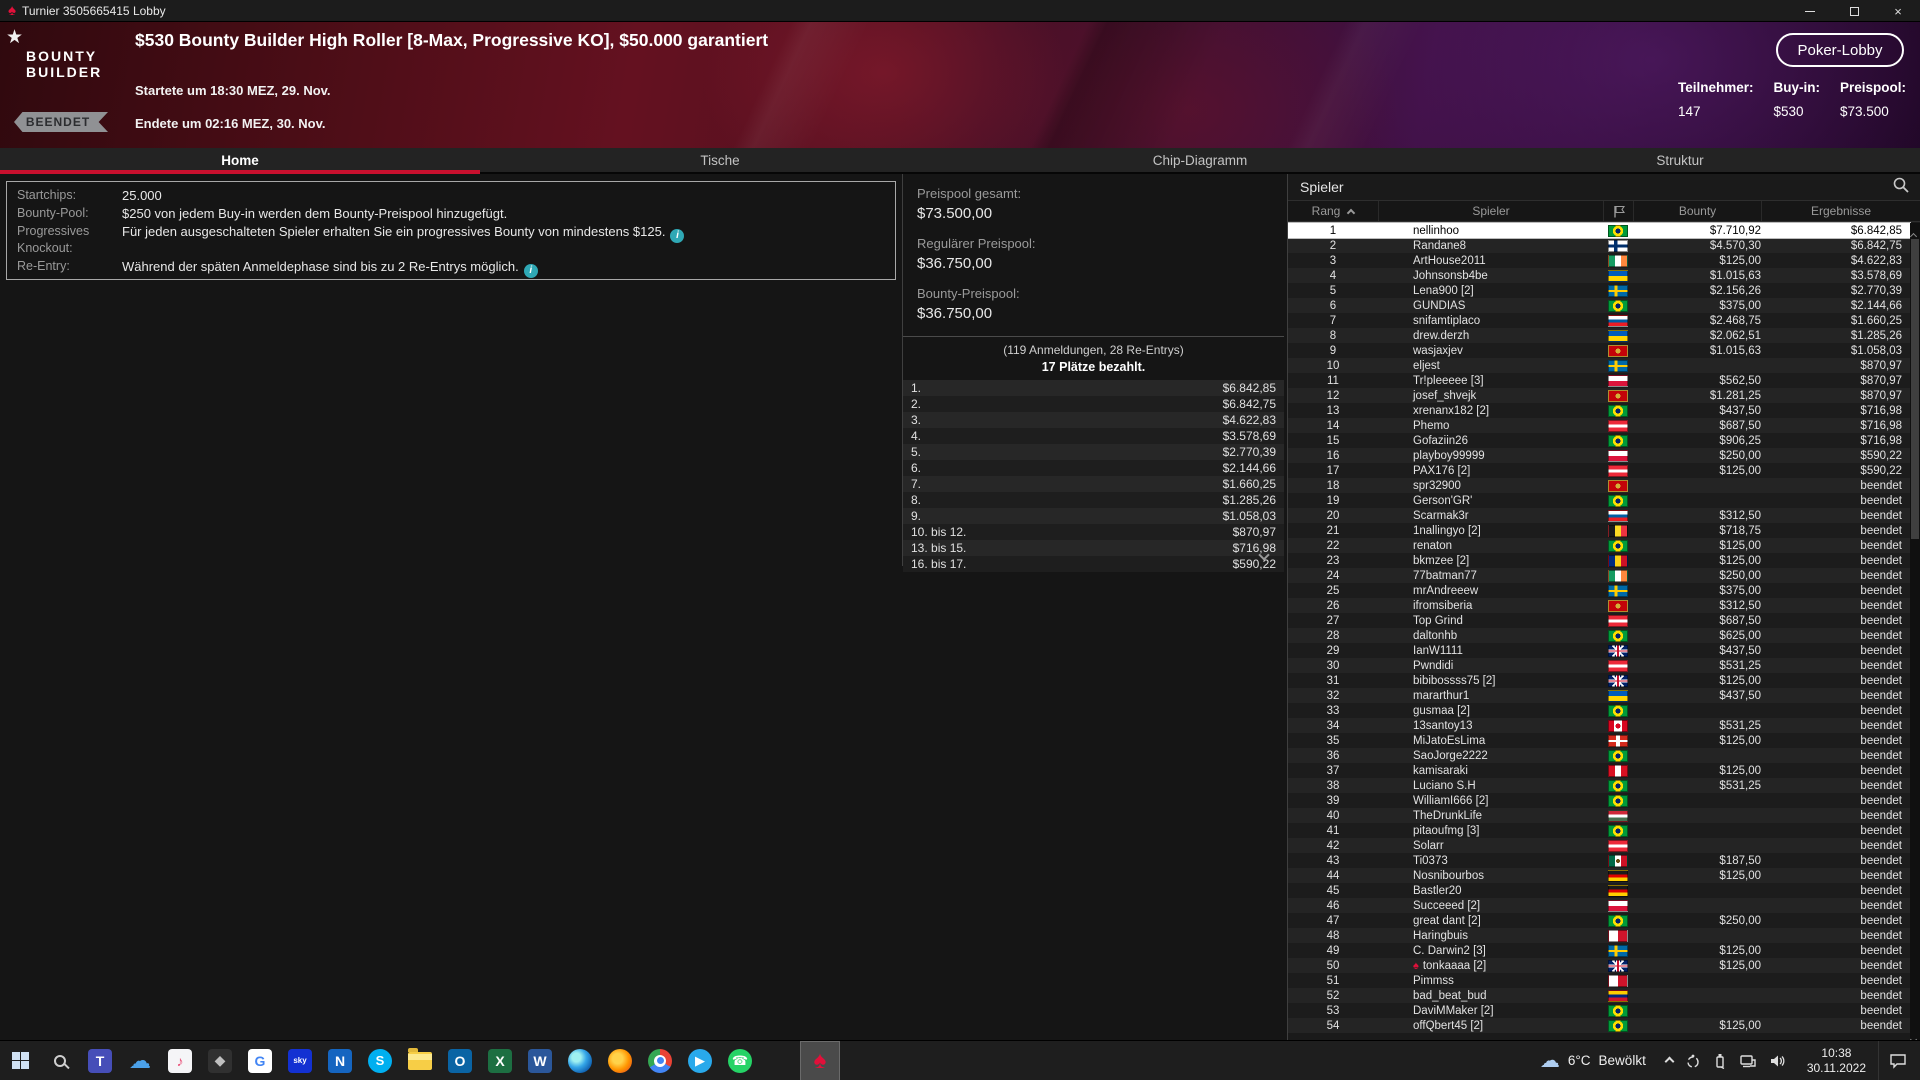 The image size is (1920, 1080). Describe the element at coordinates (1599, 740) in the screenshot. I see `player-row: 35 MiJatoEsLima $125,00 beendet` at that location.